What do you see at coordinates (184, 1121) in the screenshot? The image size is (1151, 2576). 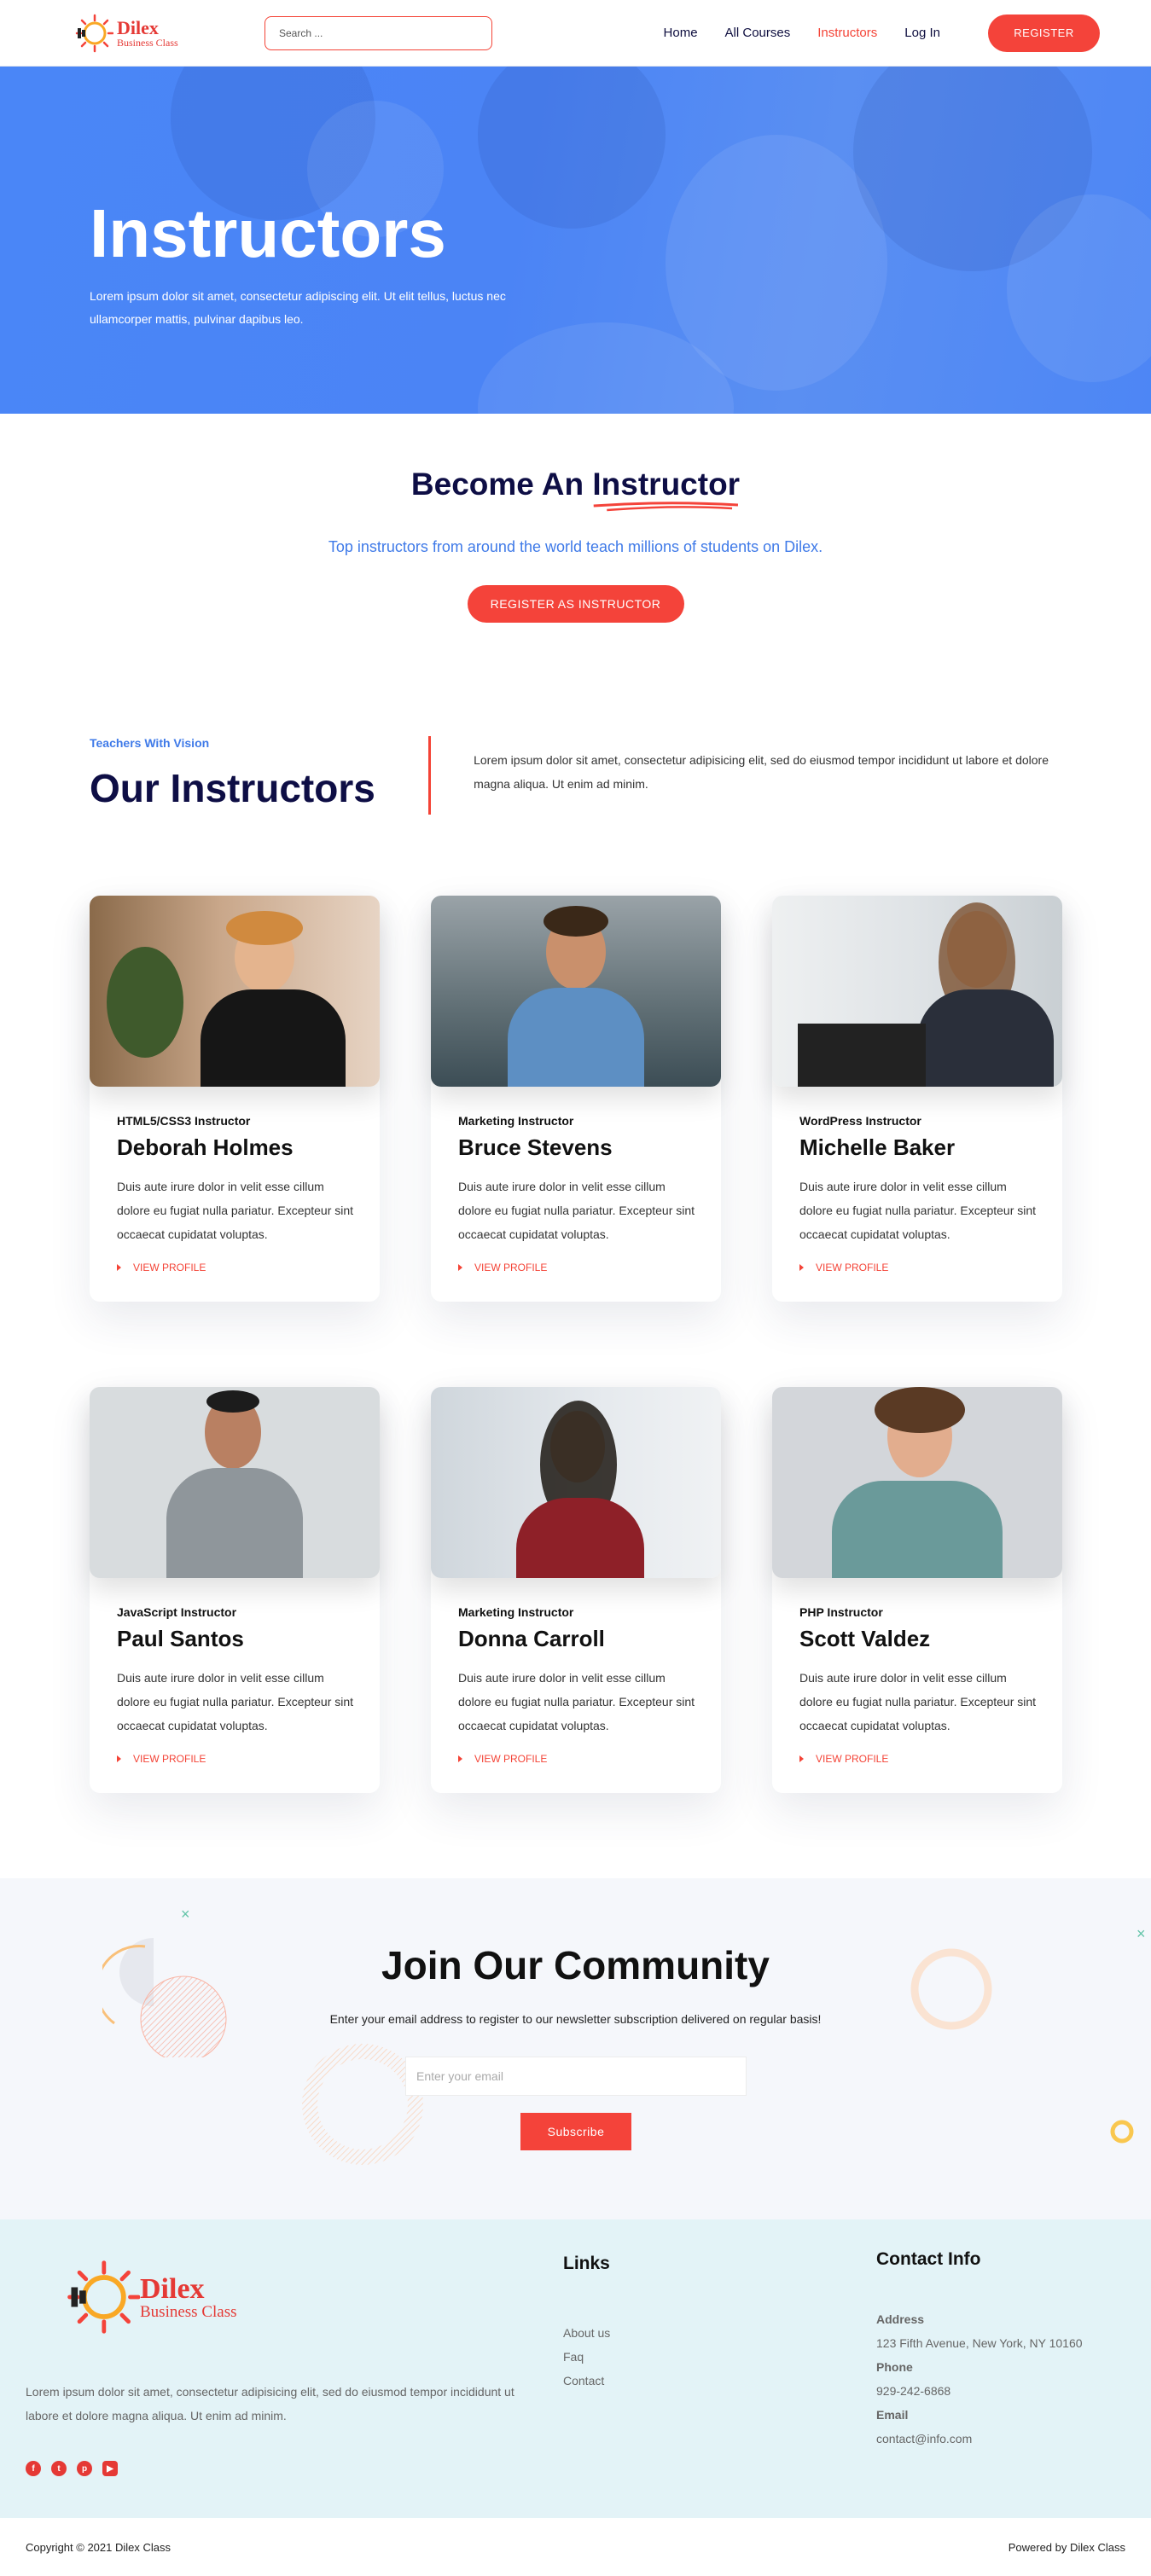 I see `instructor-role: HTML5/CSS3 Instructor` at bounding box center [184, 1121].